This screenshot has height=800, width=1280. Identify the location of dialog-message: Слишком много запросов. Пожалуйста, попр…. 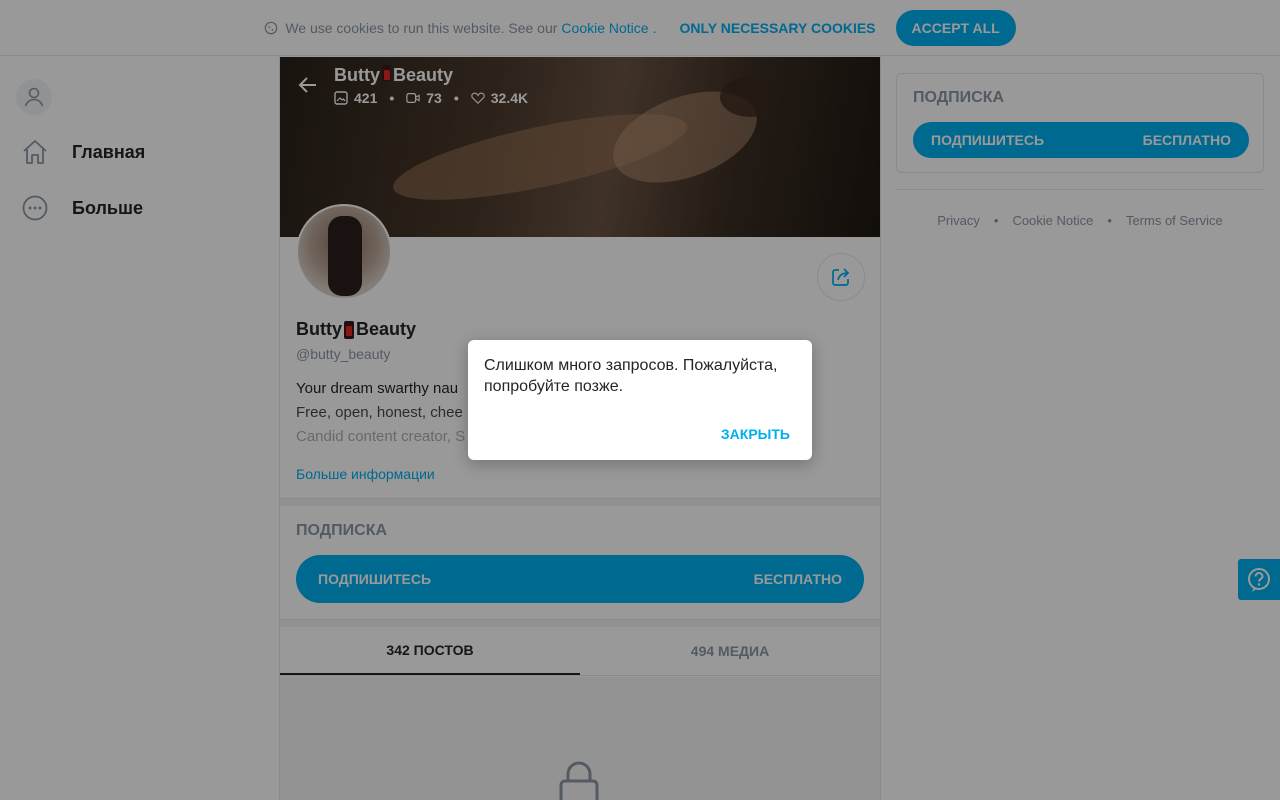
(631, 376).